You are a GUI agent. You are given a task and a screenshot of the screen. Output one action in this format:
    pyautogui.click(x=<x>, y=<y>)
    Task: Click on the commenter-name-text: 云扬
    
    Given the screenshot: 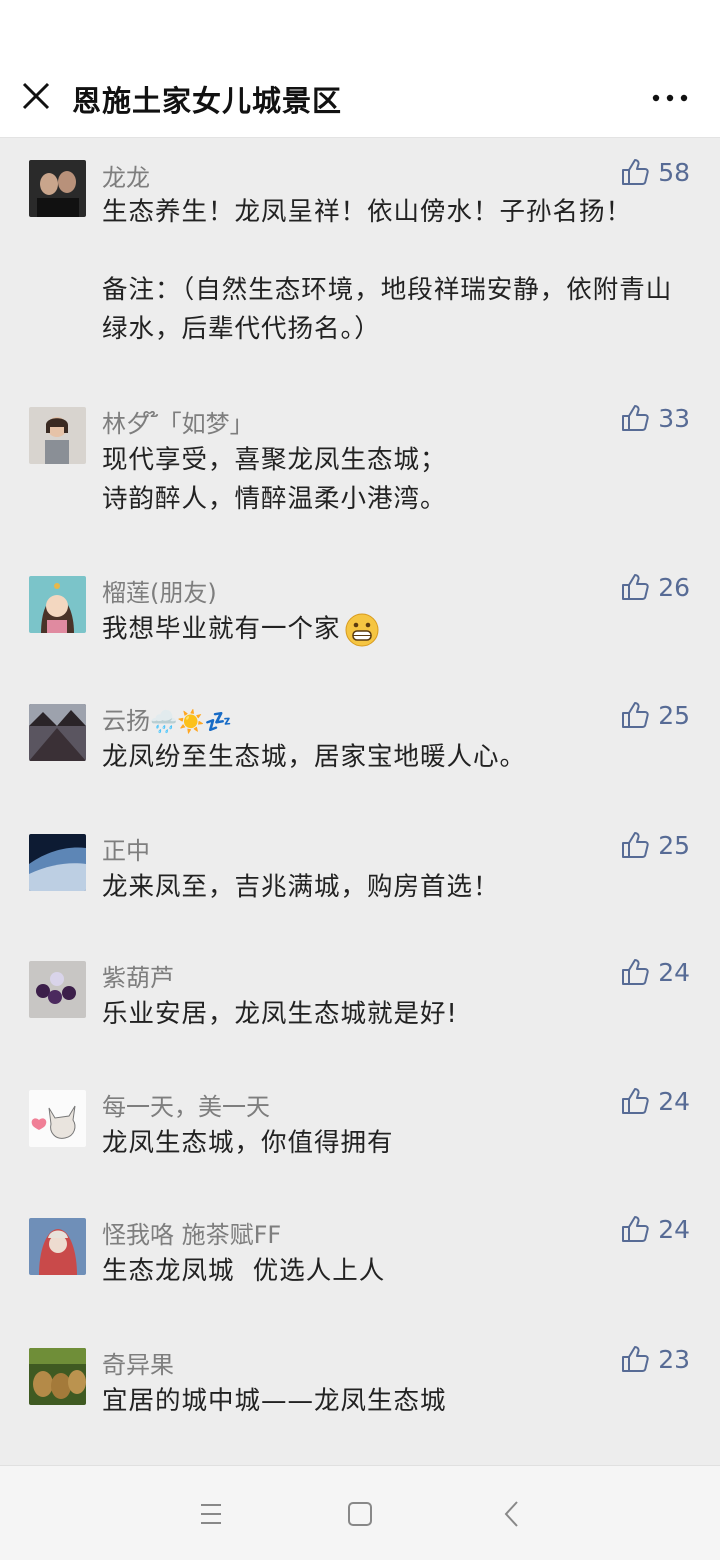 What is the action you would take?
    pyautogui.click(x=126, y=721)
    